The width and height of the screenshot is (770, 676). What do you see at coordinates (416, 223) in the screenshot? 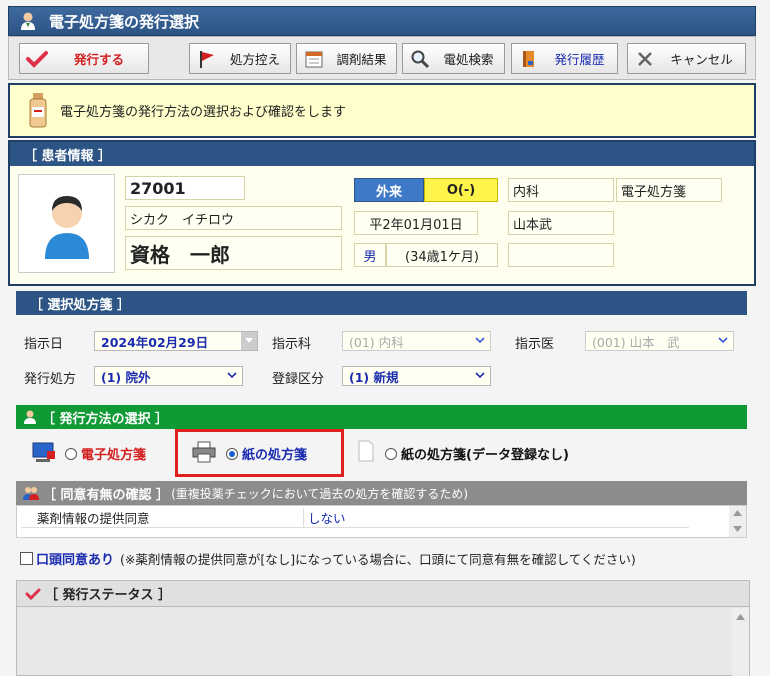
I see `patient-birthdate: 平2年01月01日` at bounding box center [416, 223].